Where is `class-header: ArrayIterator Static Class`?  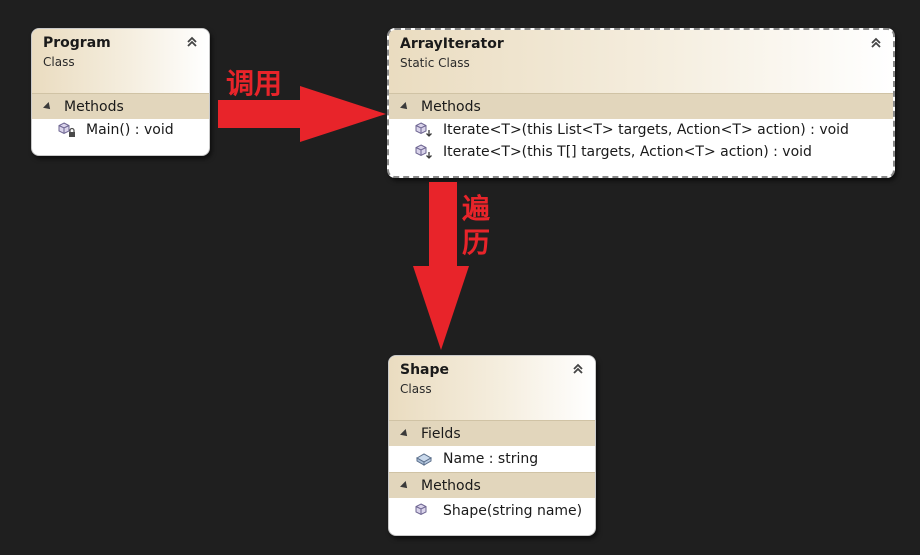
class-header: ArrayIterator Static Class is located at coordinates (641, 61).